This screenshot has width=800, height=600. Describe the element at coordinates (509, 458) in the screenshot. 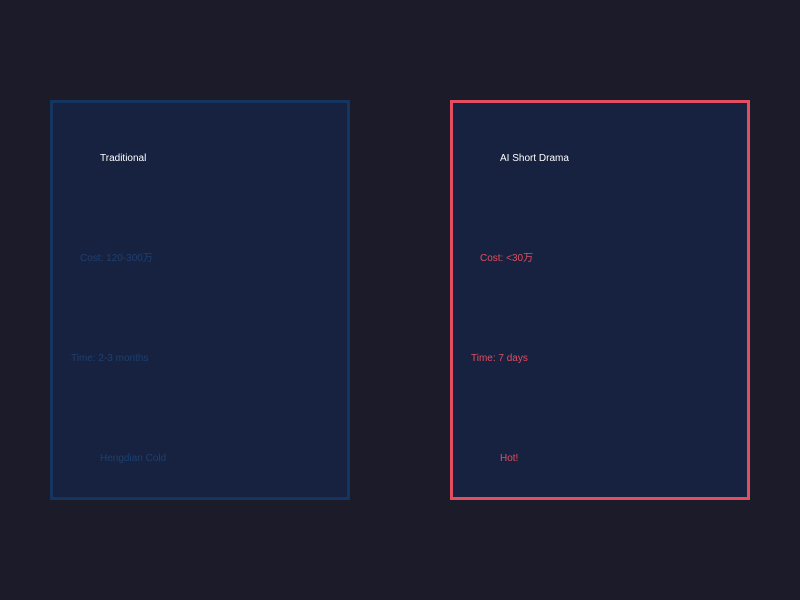

I see `ai-short-drama-status: Hot!` at that location.